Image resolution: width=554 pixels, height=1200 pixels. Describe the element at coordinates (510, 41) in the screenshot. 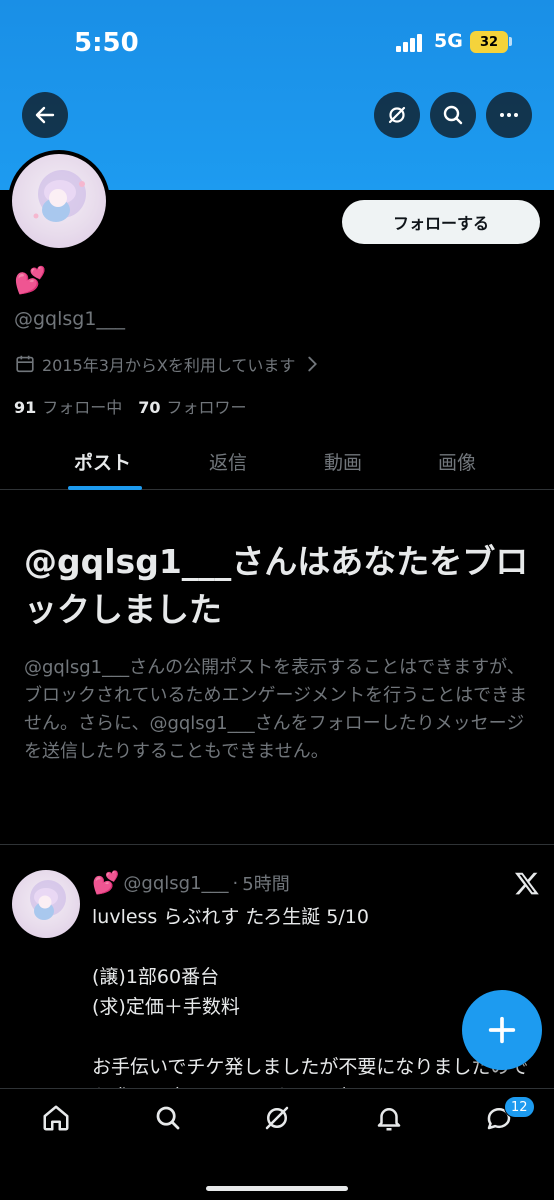

I see `battery-tip` at that location.